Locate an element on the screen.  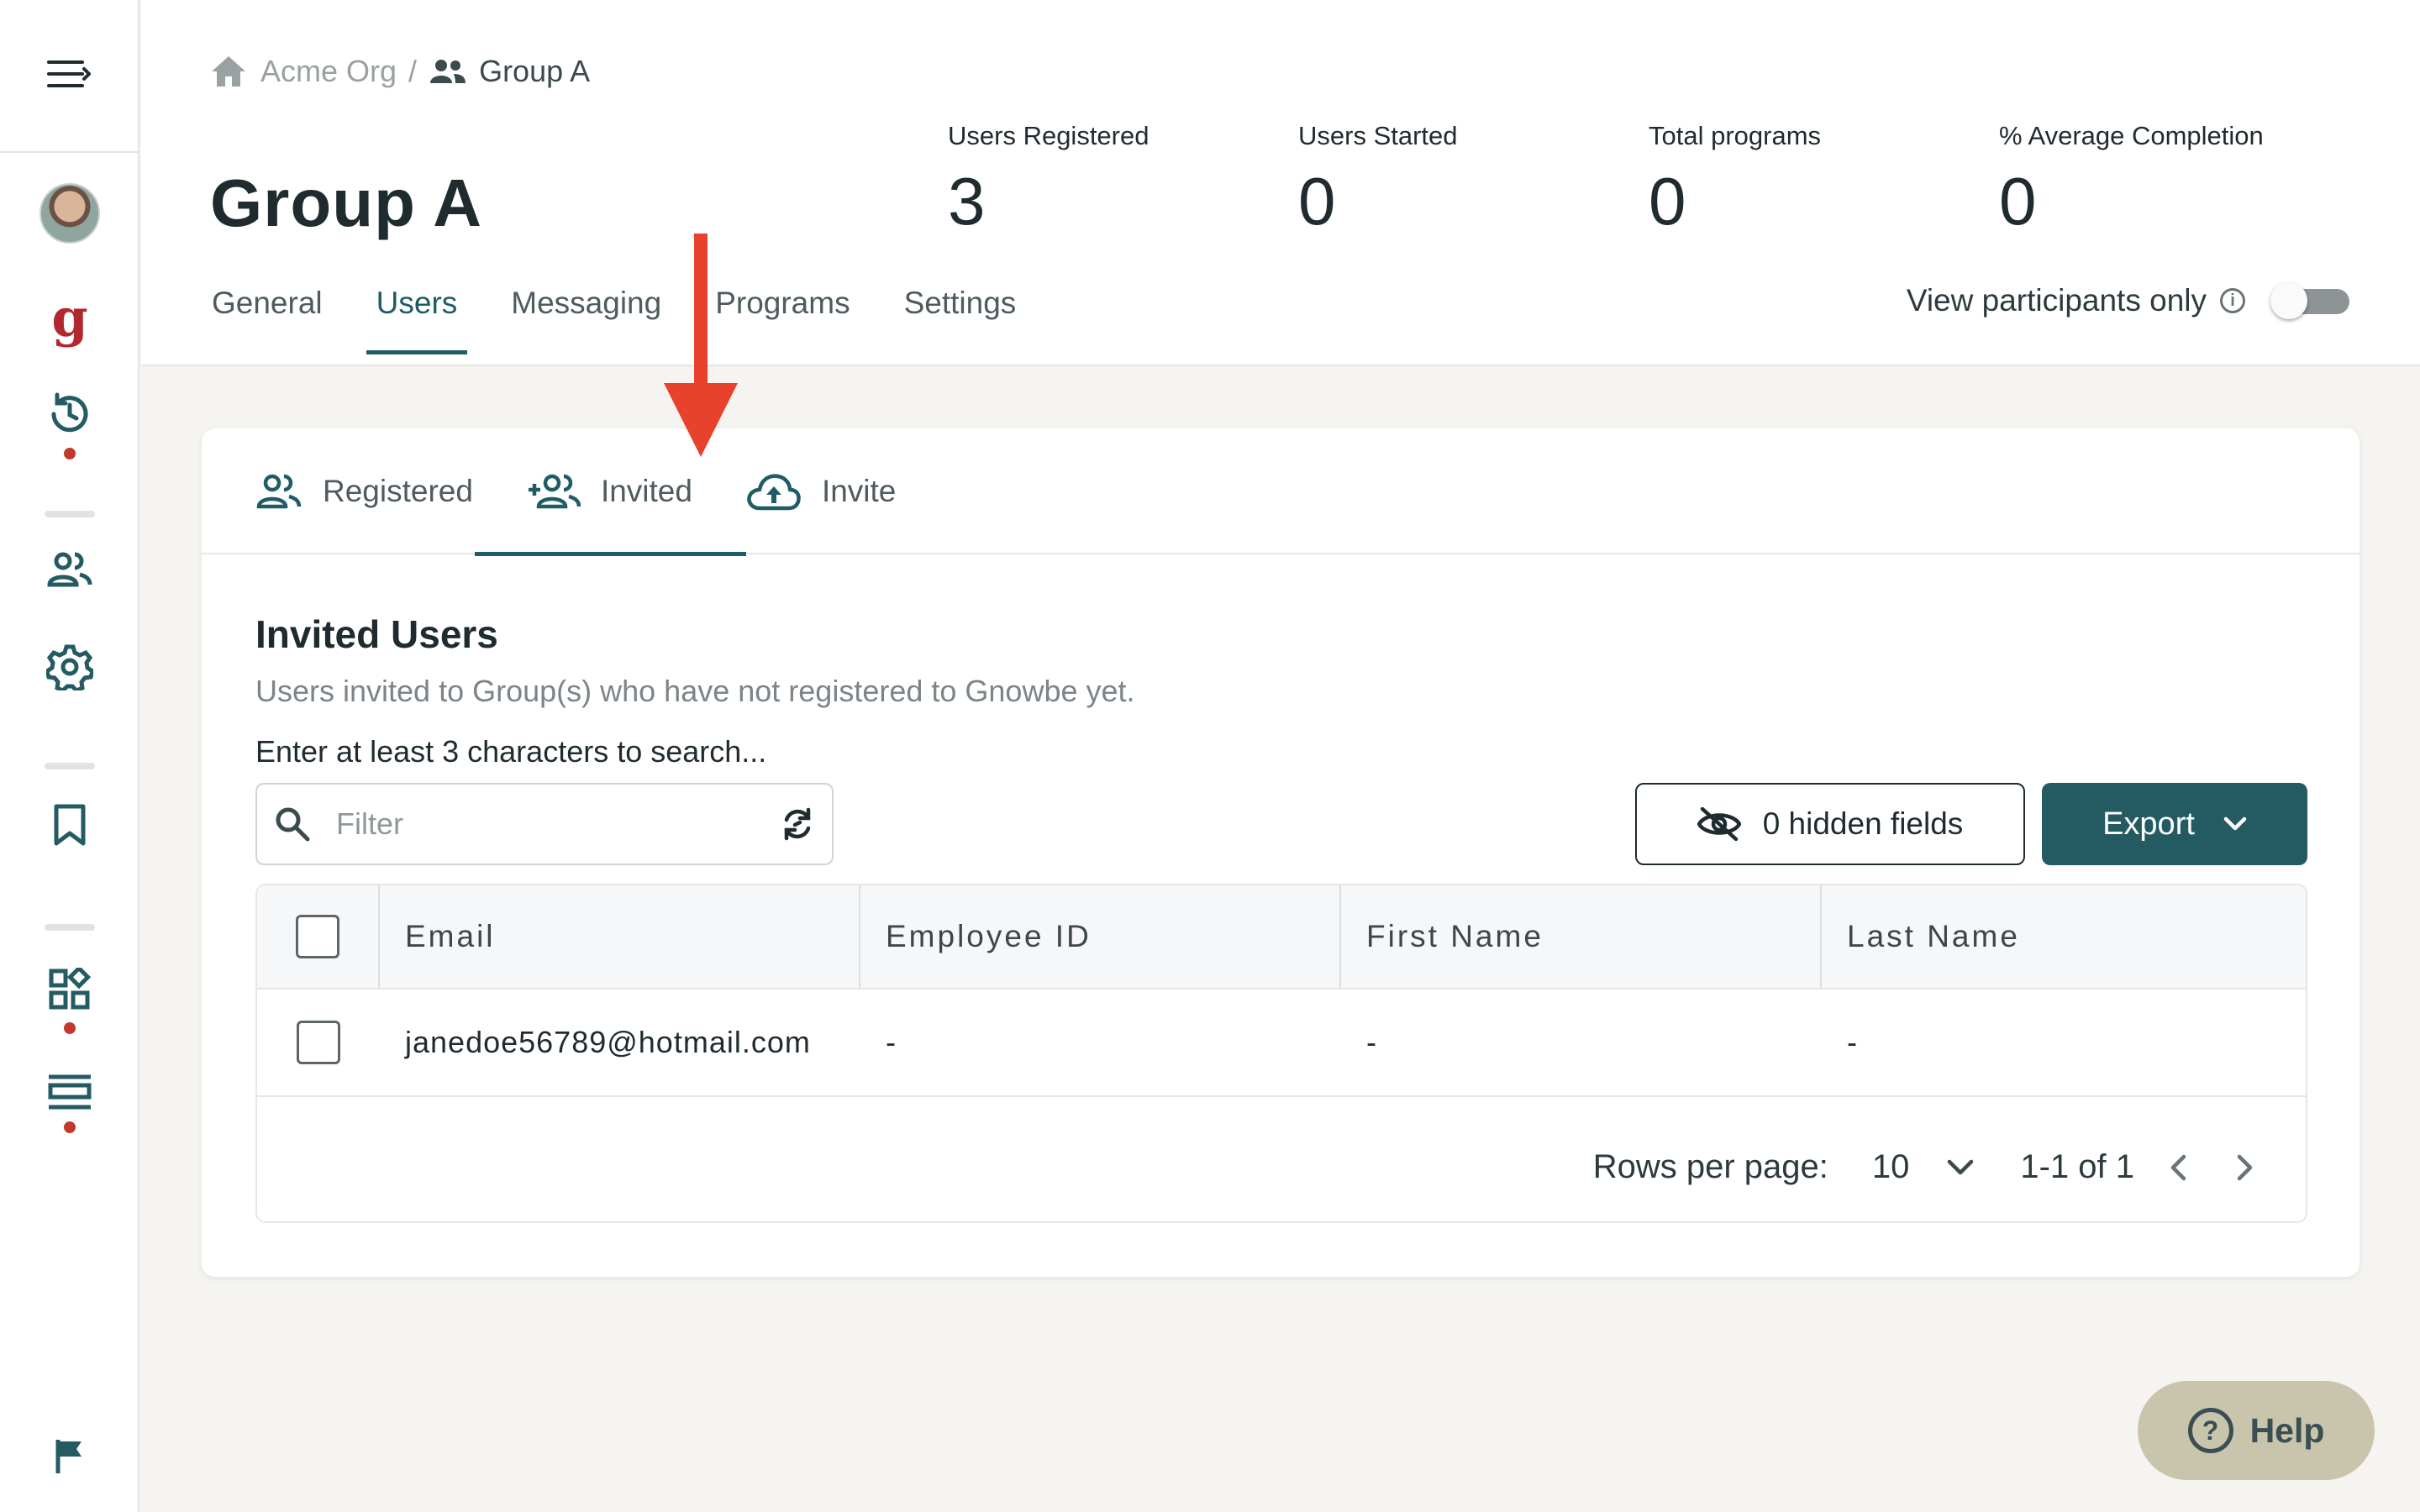
view-participants-toggle is located at coordinates (2309, 300).